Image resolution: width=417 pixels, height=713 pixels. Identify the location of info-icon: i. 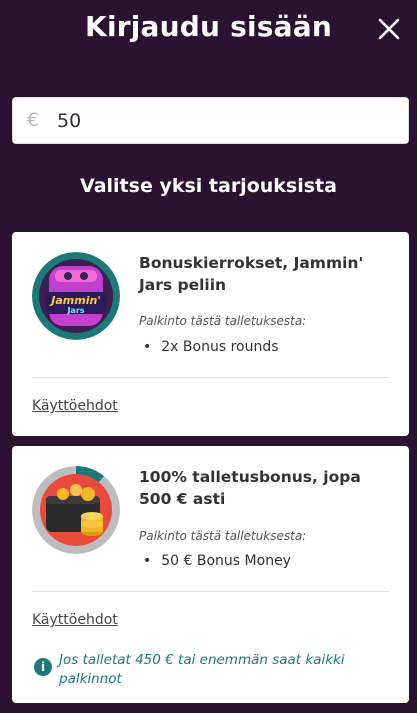
(43, 667).